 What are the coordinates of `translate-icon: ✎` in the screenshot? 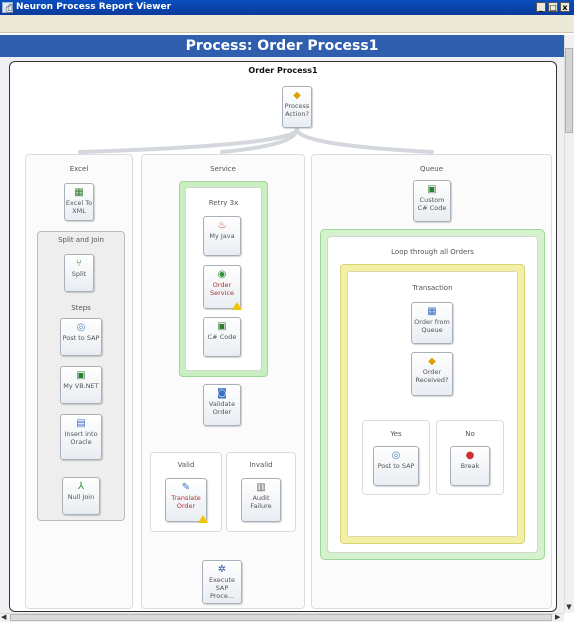 It's located at (186, 487).